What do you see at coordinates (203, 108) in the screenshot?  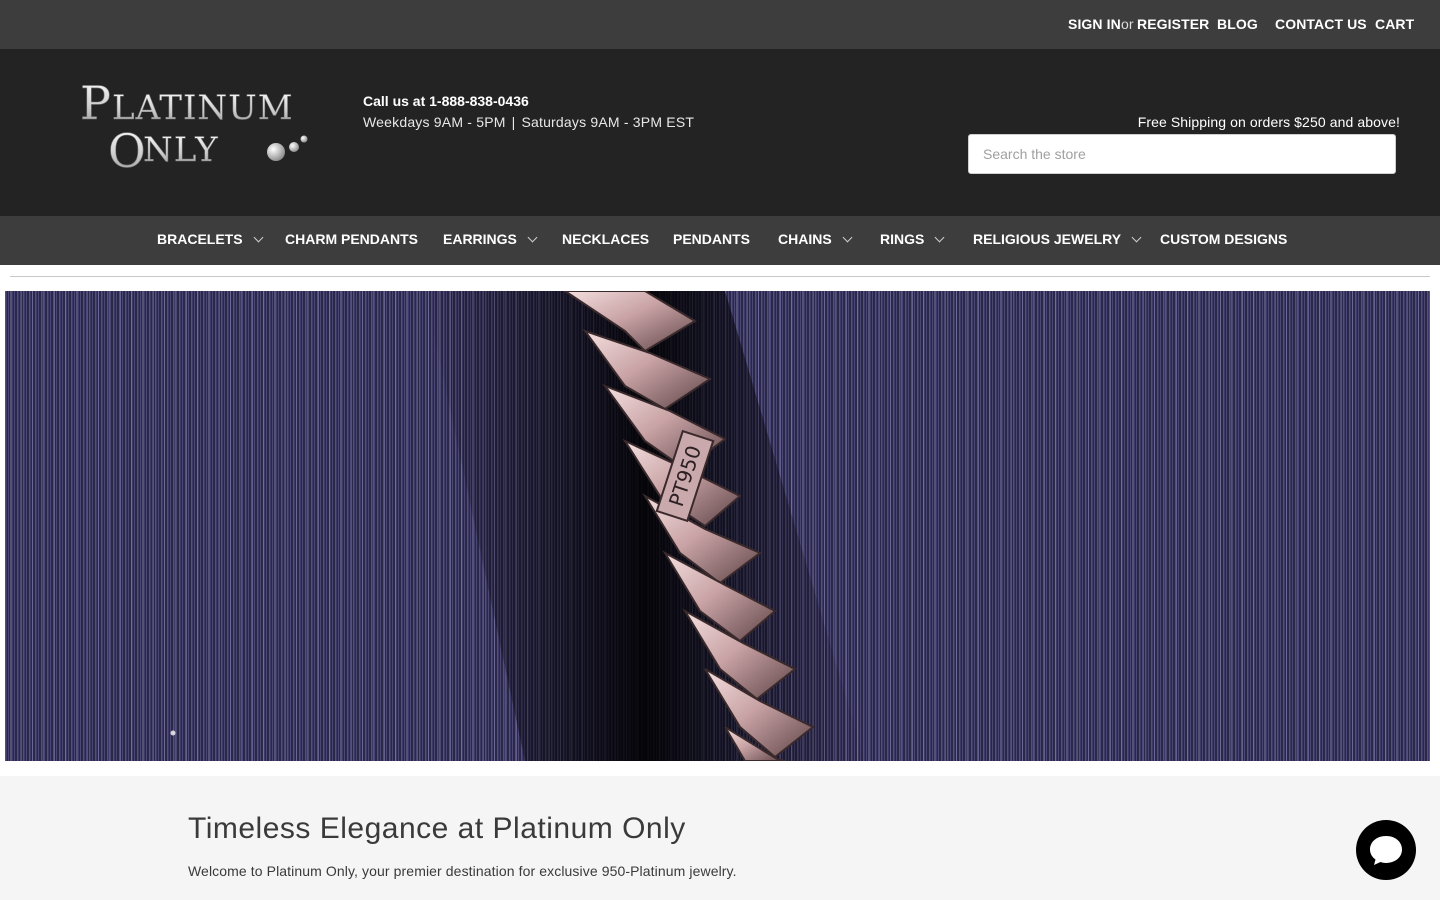 I see `svg-text: LATINUM` at bounding box center [203, 108].